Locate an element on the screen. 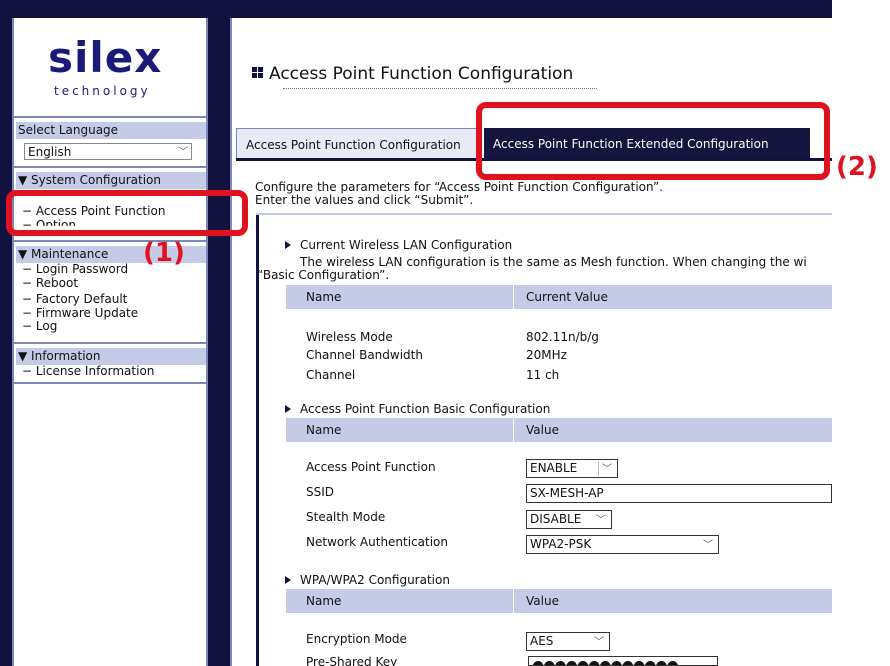  stealth-mode-select: DISABLE ﹀ is located at coordinates (569, 519).